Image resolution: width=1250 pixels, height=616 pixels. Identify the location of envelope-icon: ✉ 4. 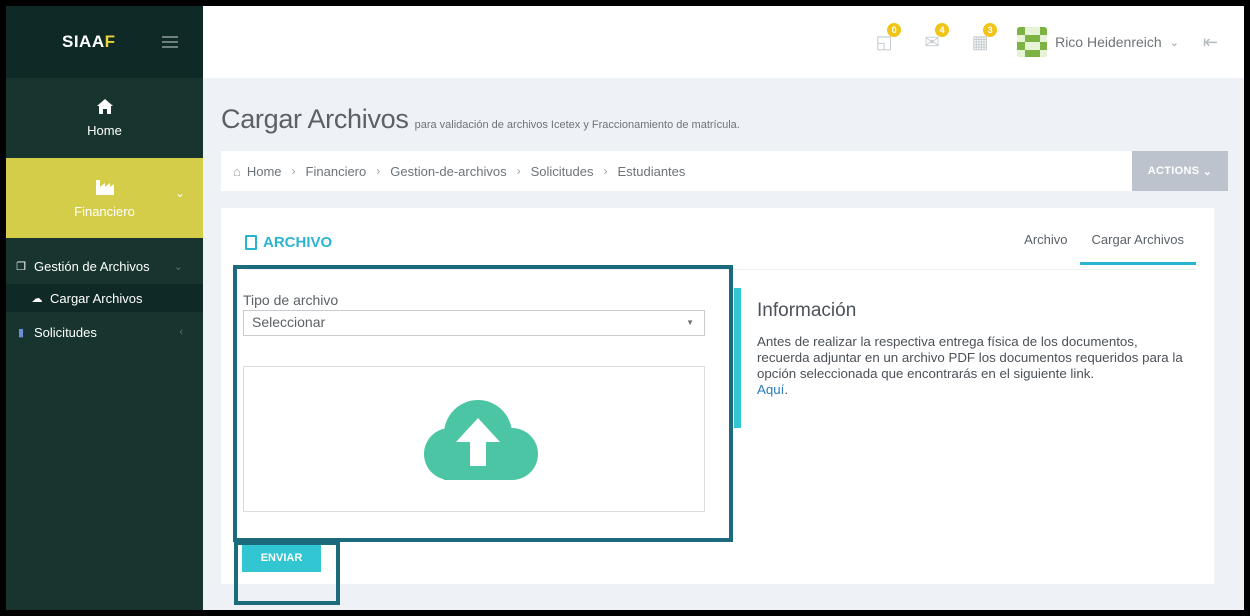
(935, 38).